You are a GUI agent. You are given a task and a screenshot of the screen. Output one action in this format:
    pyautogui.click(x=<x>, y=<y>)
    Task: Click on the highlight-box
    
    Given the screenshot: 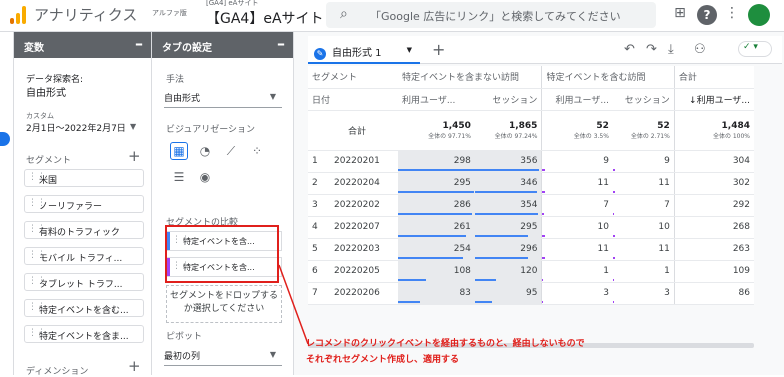 What is the action you would take?
    pyautogui.click(x=222, y=254)
    